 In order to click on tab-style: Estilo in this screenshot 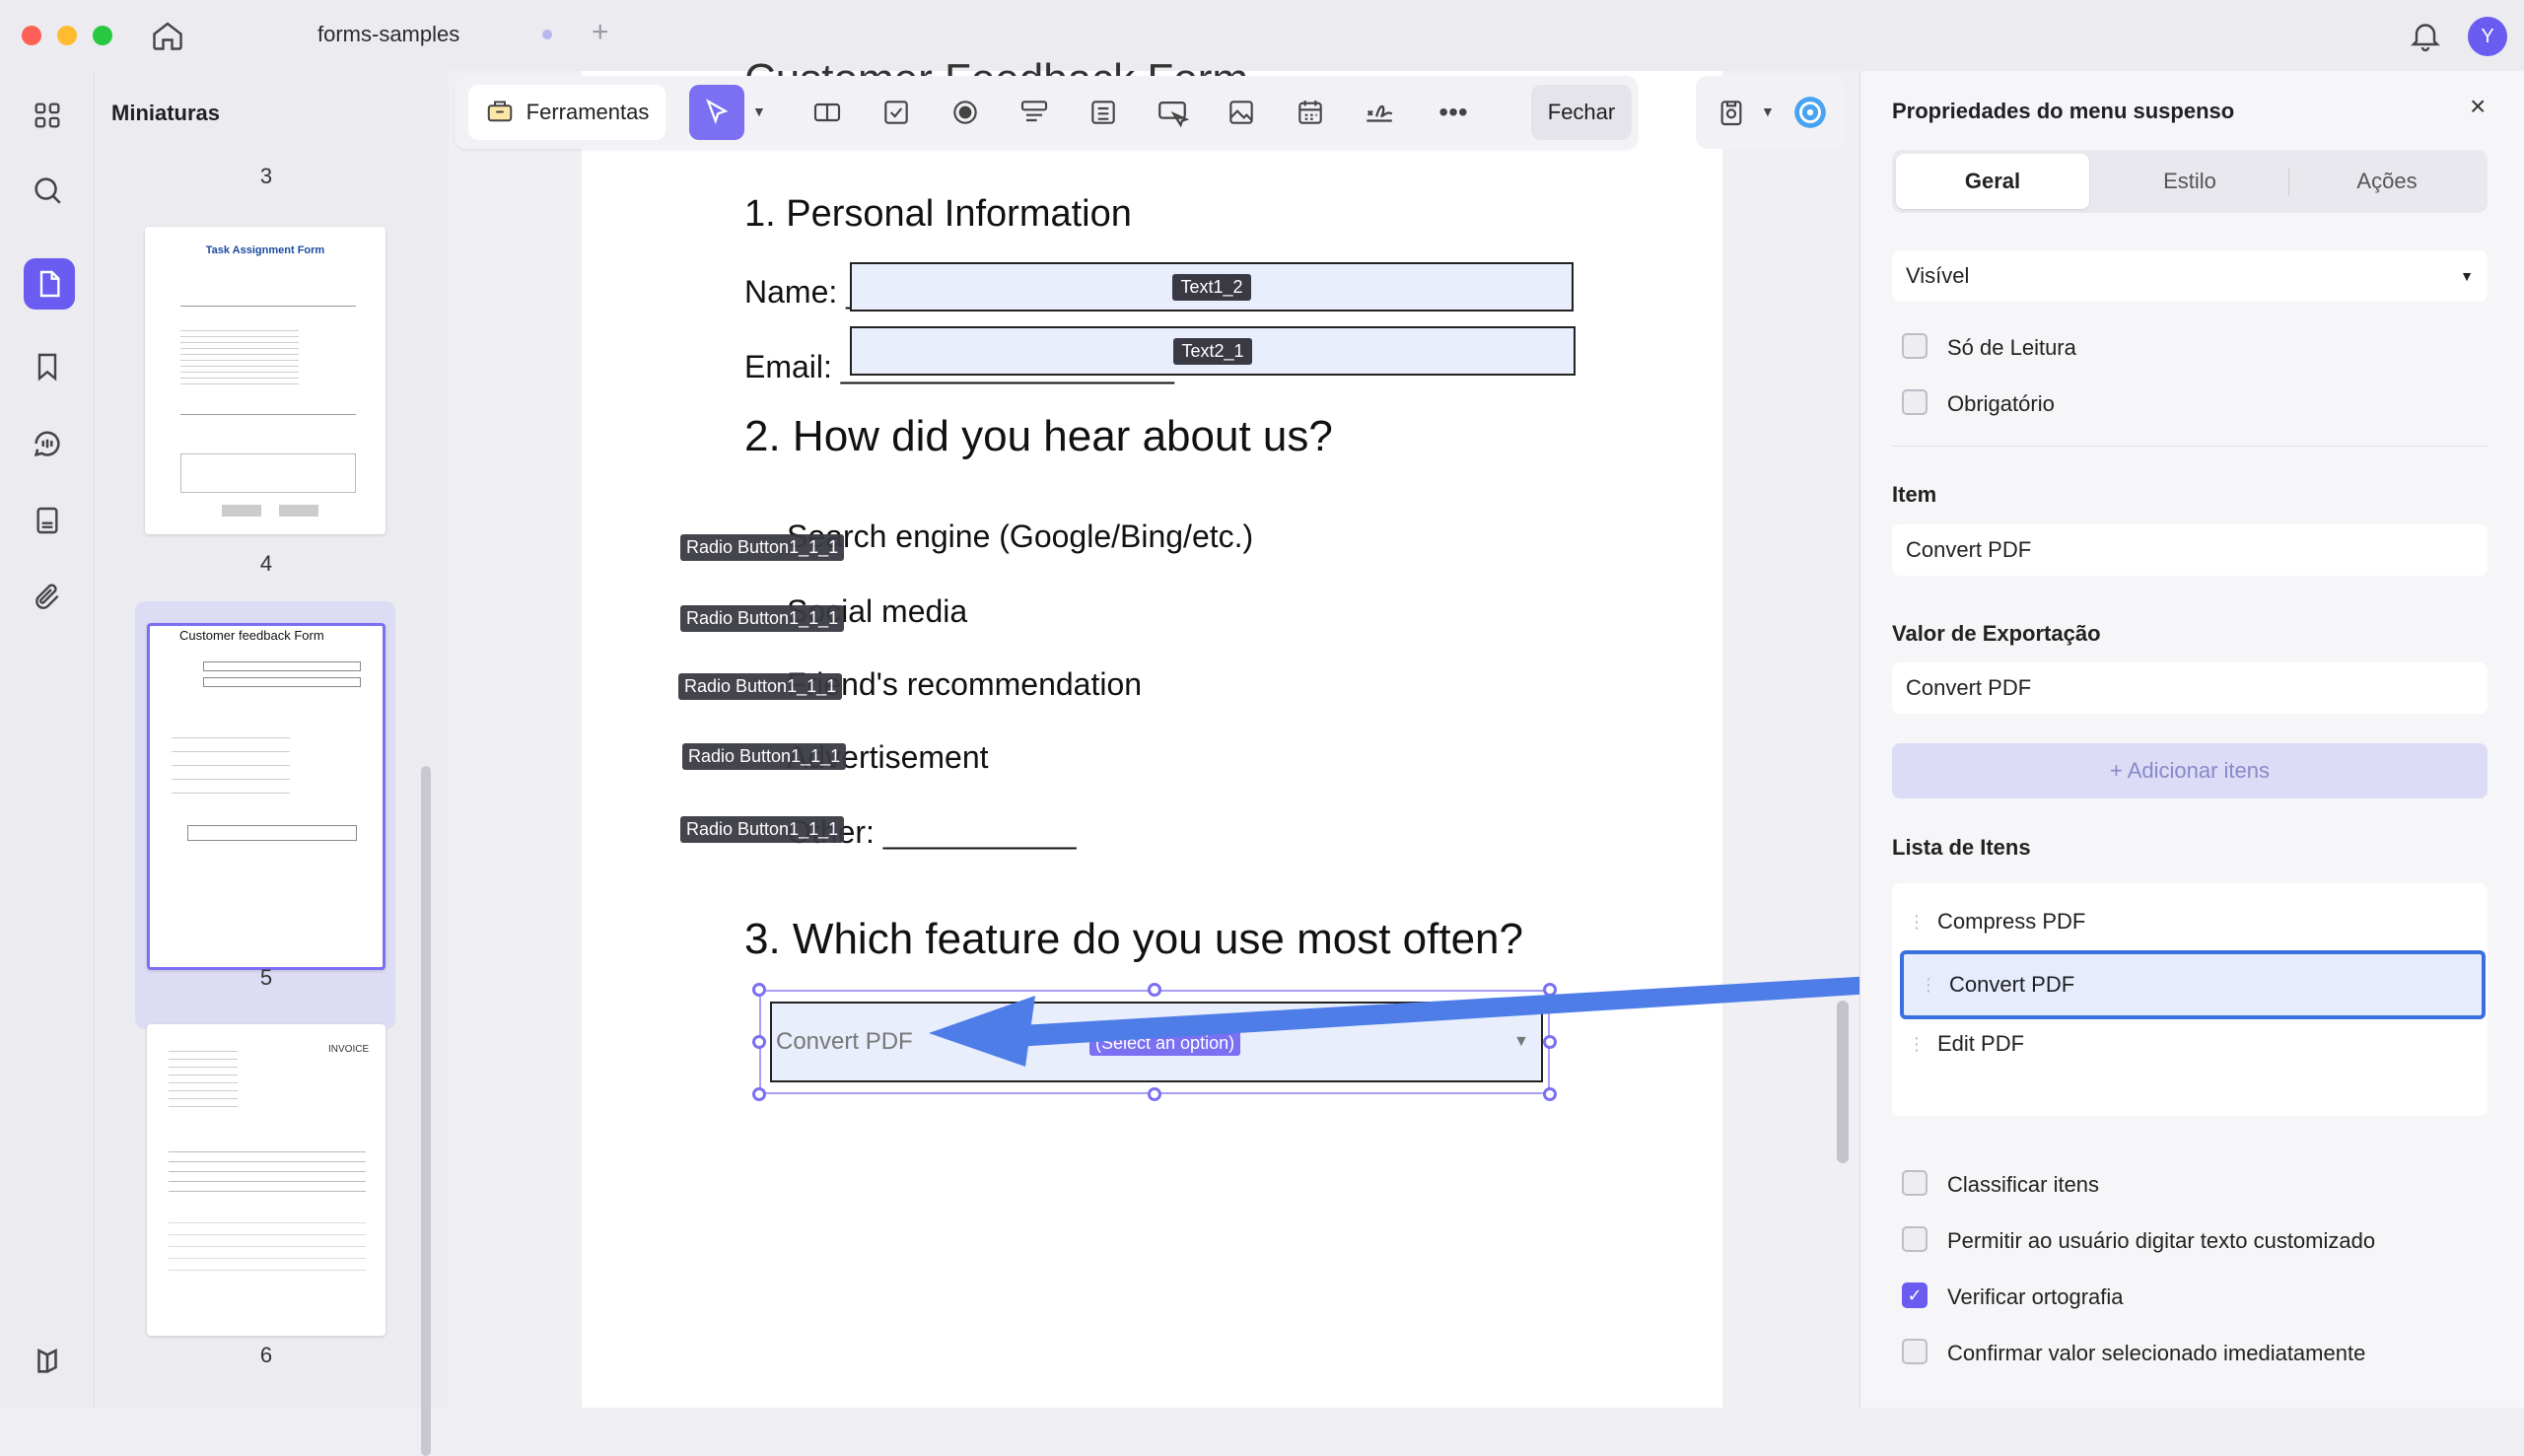, I will do `click(2189, 181)`.